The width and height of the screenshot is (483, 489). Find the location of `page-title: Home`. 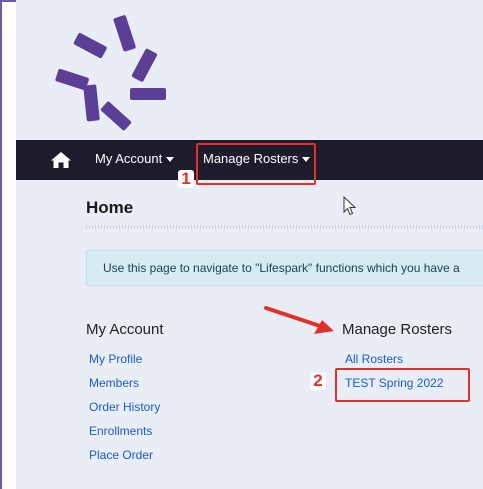

page-title: Home is located at coordinates (110, 207).